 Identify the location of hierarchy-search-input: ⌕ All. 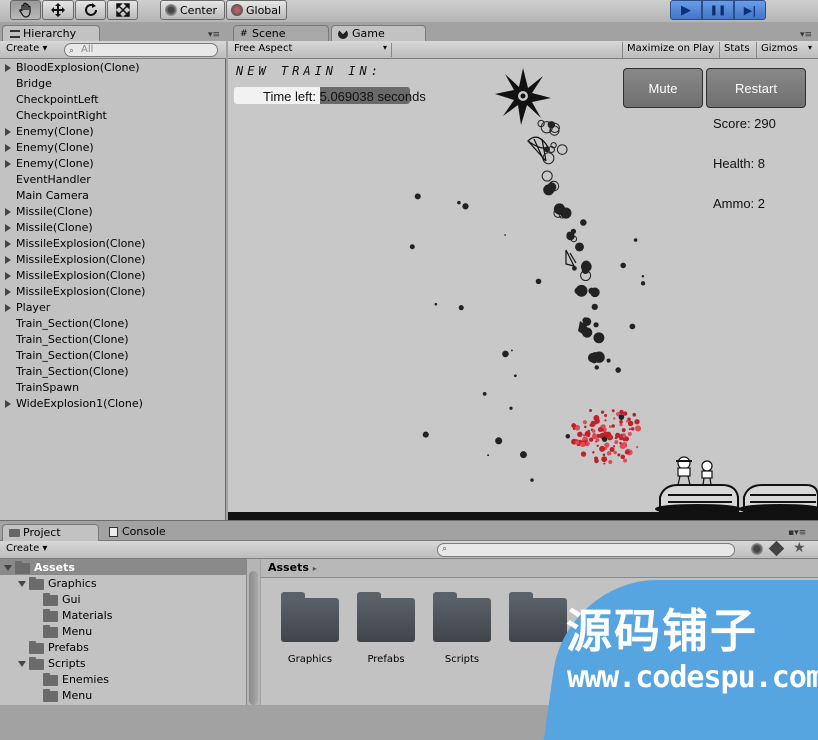
(141, 50).